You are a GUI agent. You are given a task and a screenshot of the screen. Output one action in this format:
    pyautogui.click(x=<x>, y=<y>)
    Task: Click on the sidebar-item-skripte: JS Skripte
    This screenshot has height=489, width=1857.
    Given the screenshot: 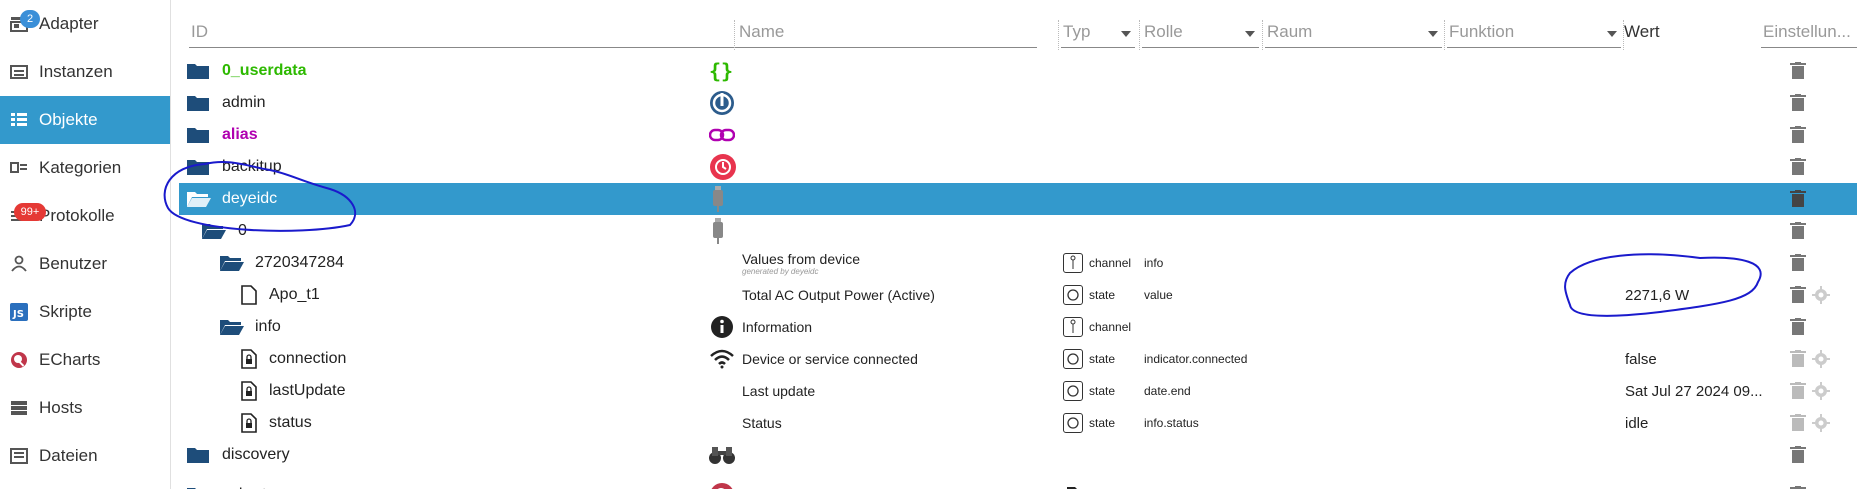 What is the action you would take?
    pyautogui.click(x=85, y=312)
    